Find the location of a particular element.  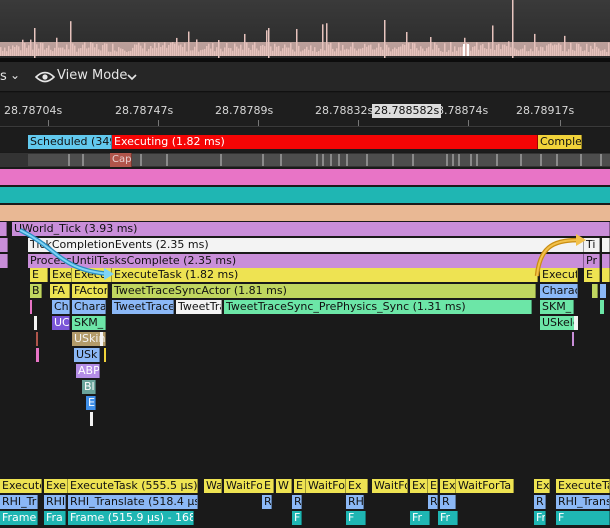

bottom-event-label: Wa is located at coordinates (214, 485).